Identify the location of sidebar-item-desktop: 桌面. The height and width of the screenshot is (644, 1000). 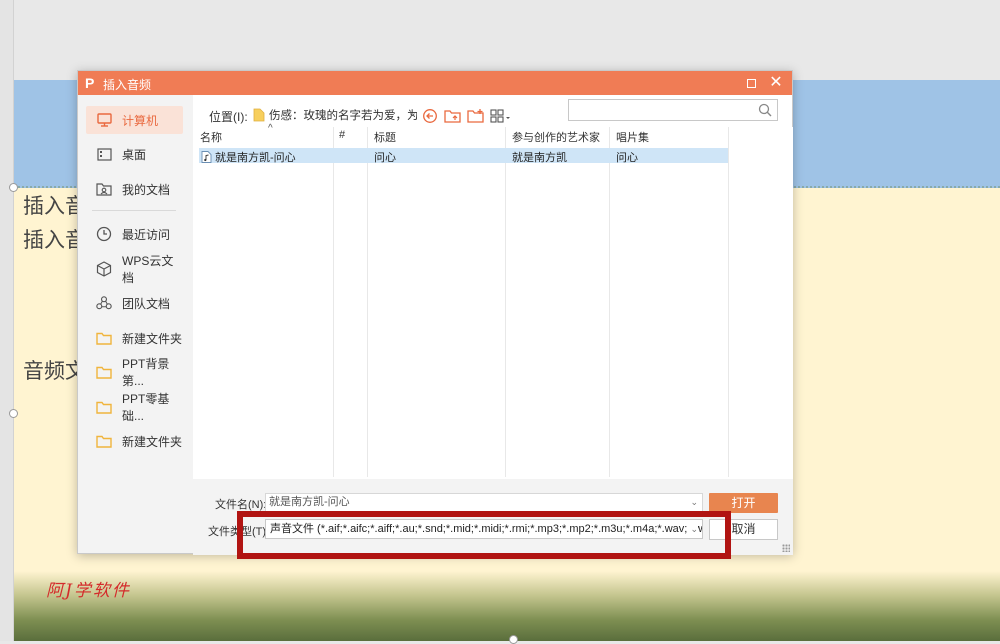
(134, 154).